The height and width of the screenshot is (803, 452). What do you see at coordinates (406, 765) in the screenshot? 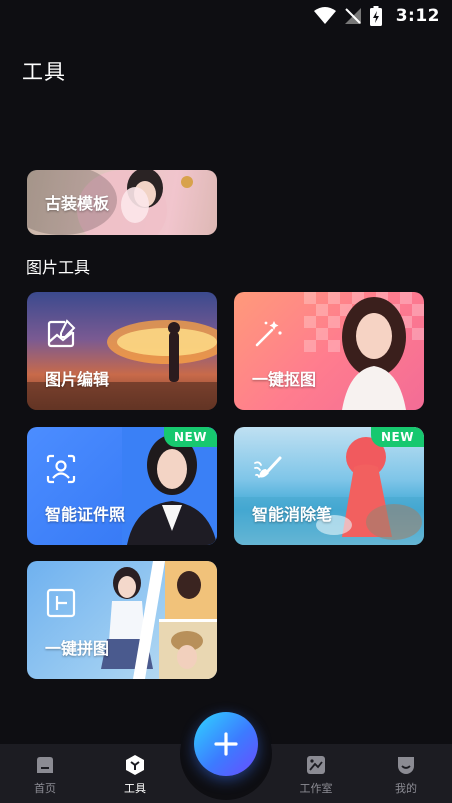
I see `profile-icon` at bounding box center [406, 765].